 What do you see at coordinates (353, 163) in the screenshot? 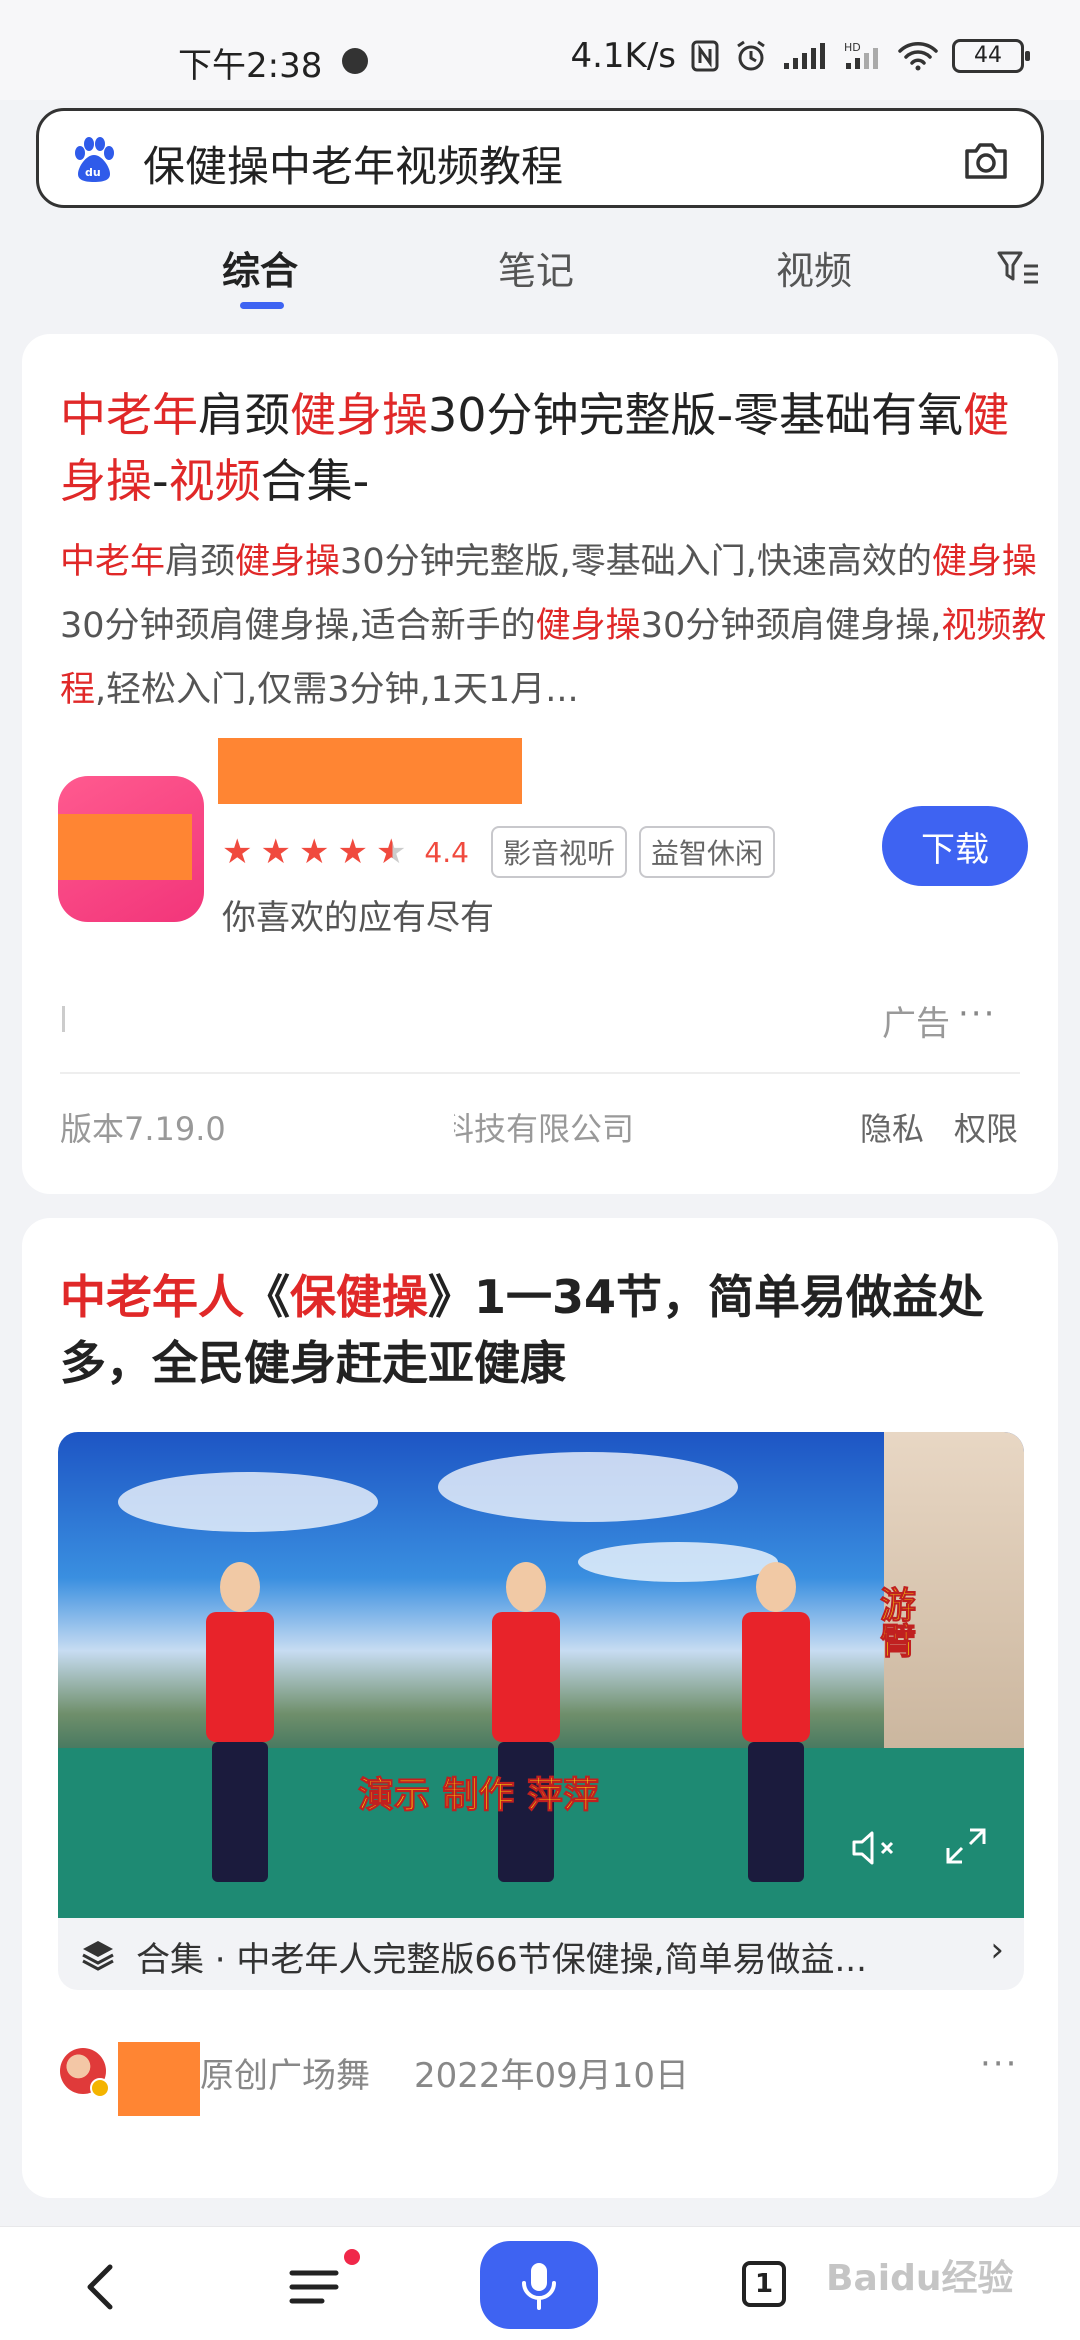
I see `search-input: 保健操中老年视频教程` at bounding box center [353, 163].